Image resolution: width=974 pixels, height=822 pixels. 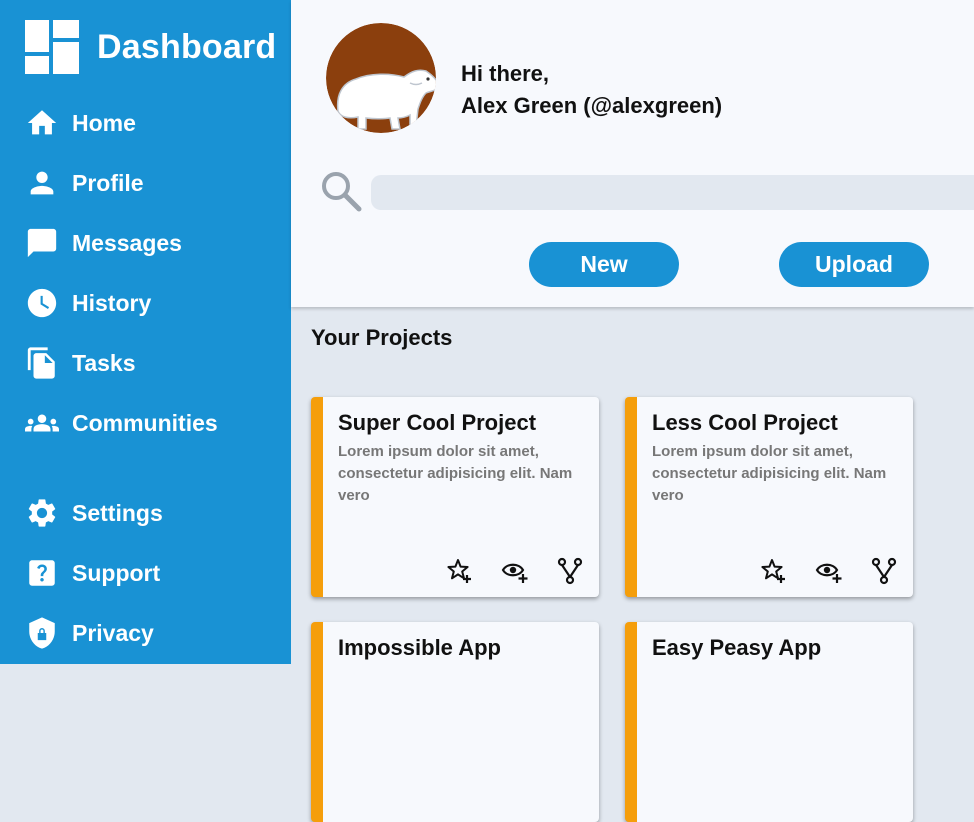 I want to click on sidebar-item-label: Messages, so click(x=127, y=242).